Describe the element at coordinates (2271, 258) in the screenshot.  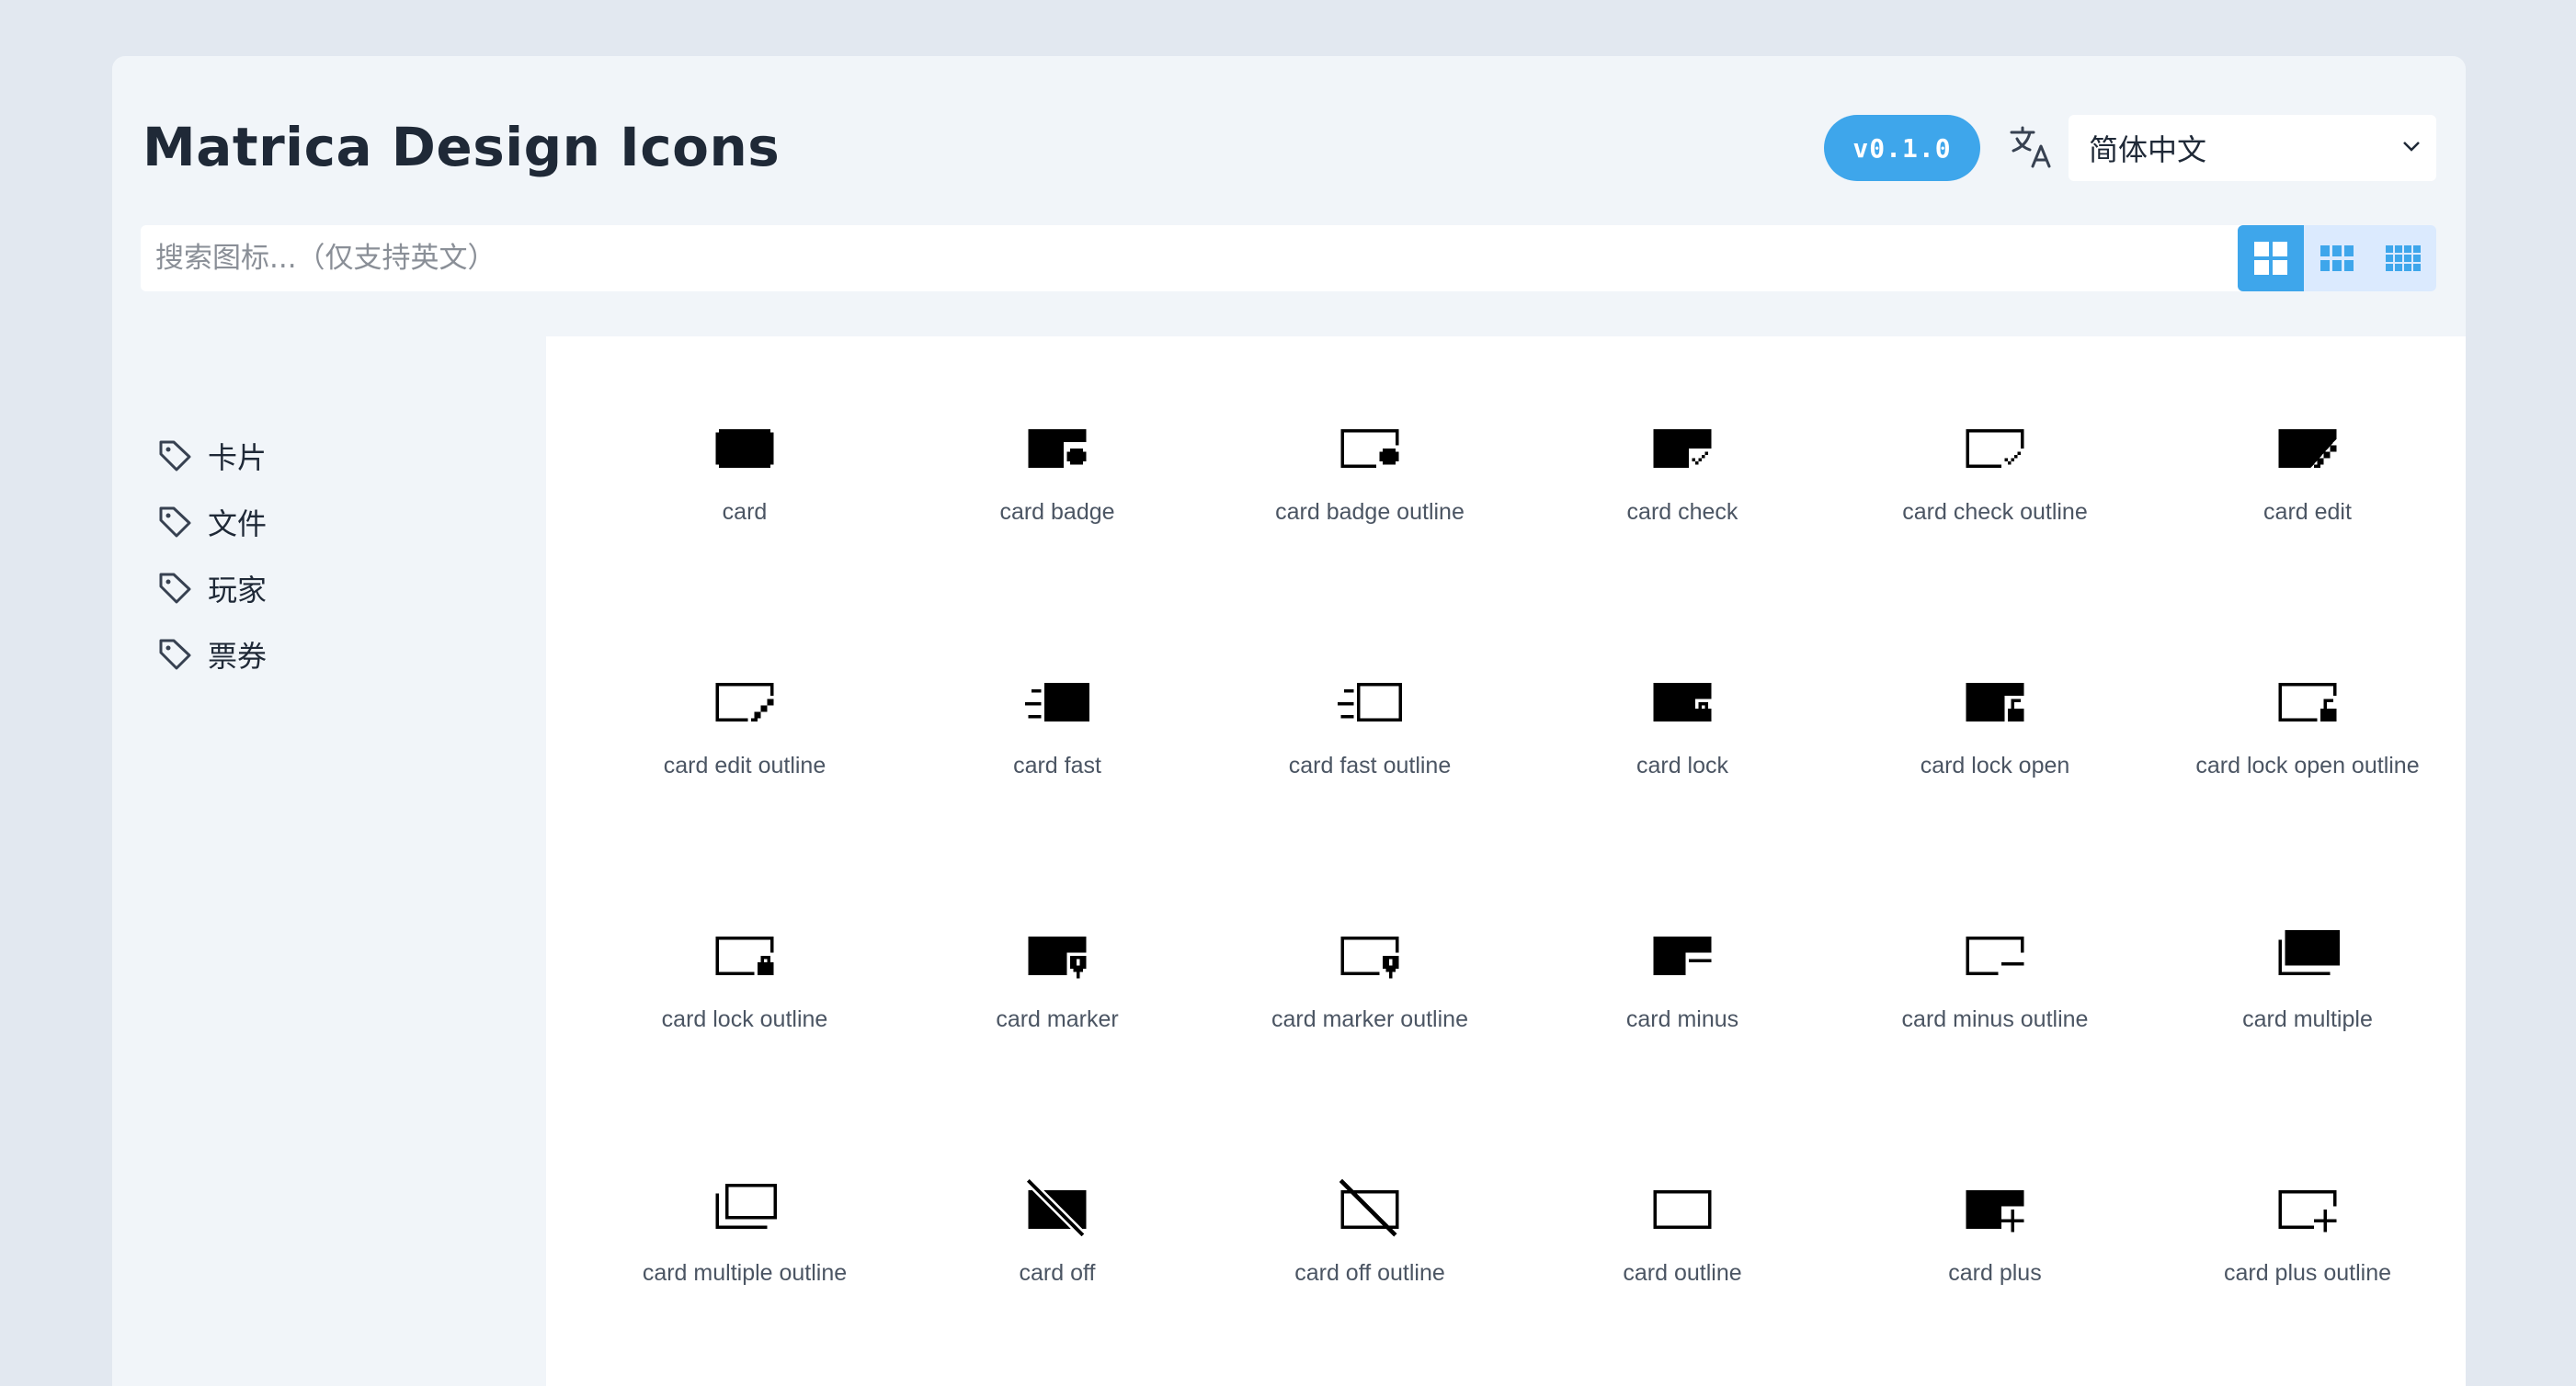
I see `view-large-grid-button` at that location.